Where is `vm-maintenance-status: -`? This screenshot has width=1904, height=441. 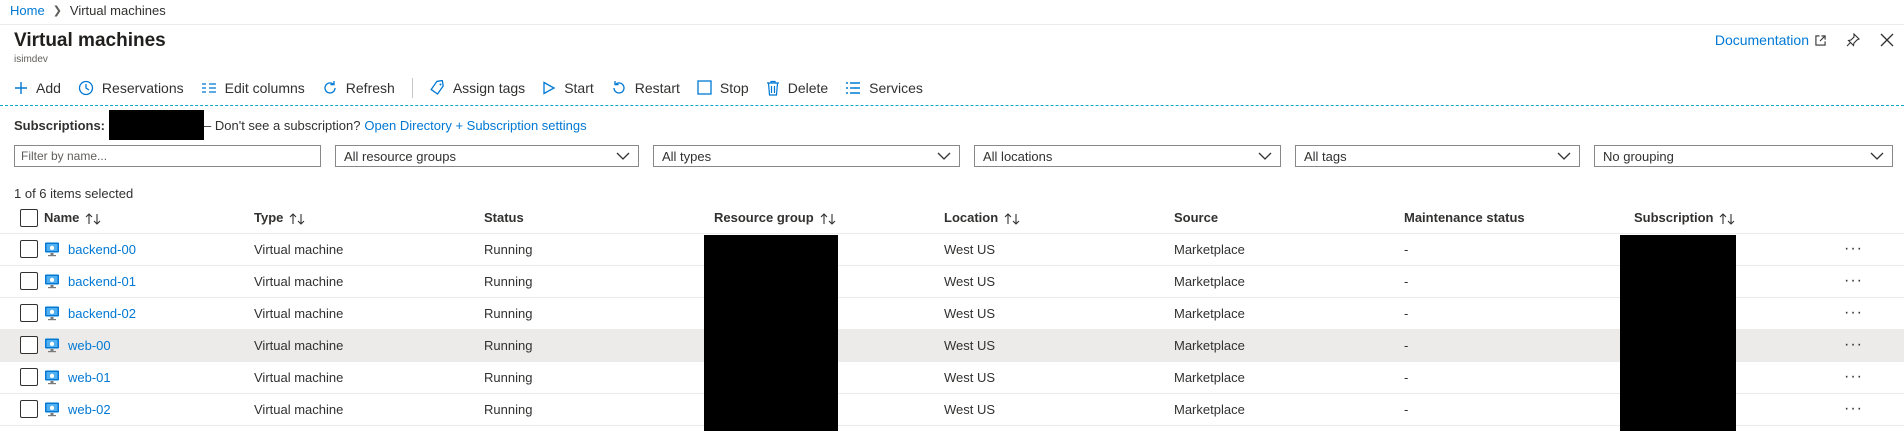
vm-maintenance-status: - is located at coordinates (1519, 281).